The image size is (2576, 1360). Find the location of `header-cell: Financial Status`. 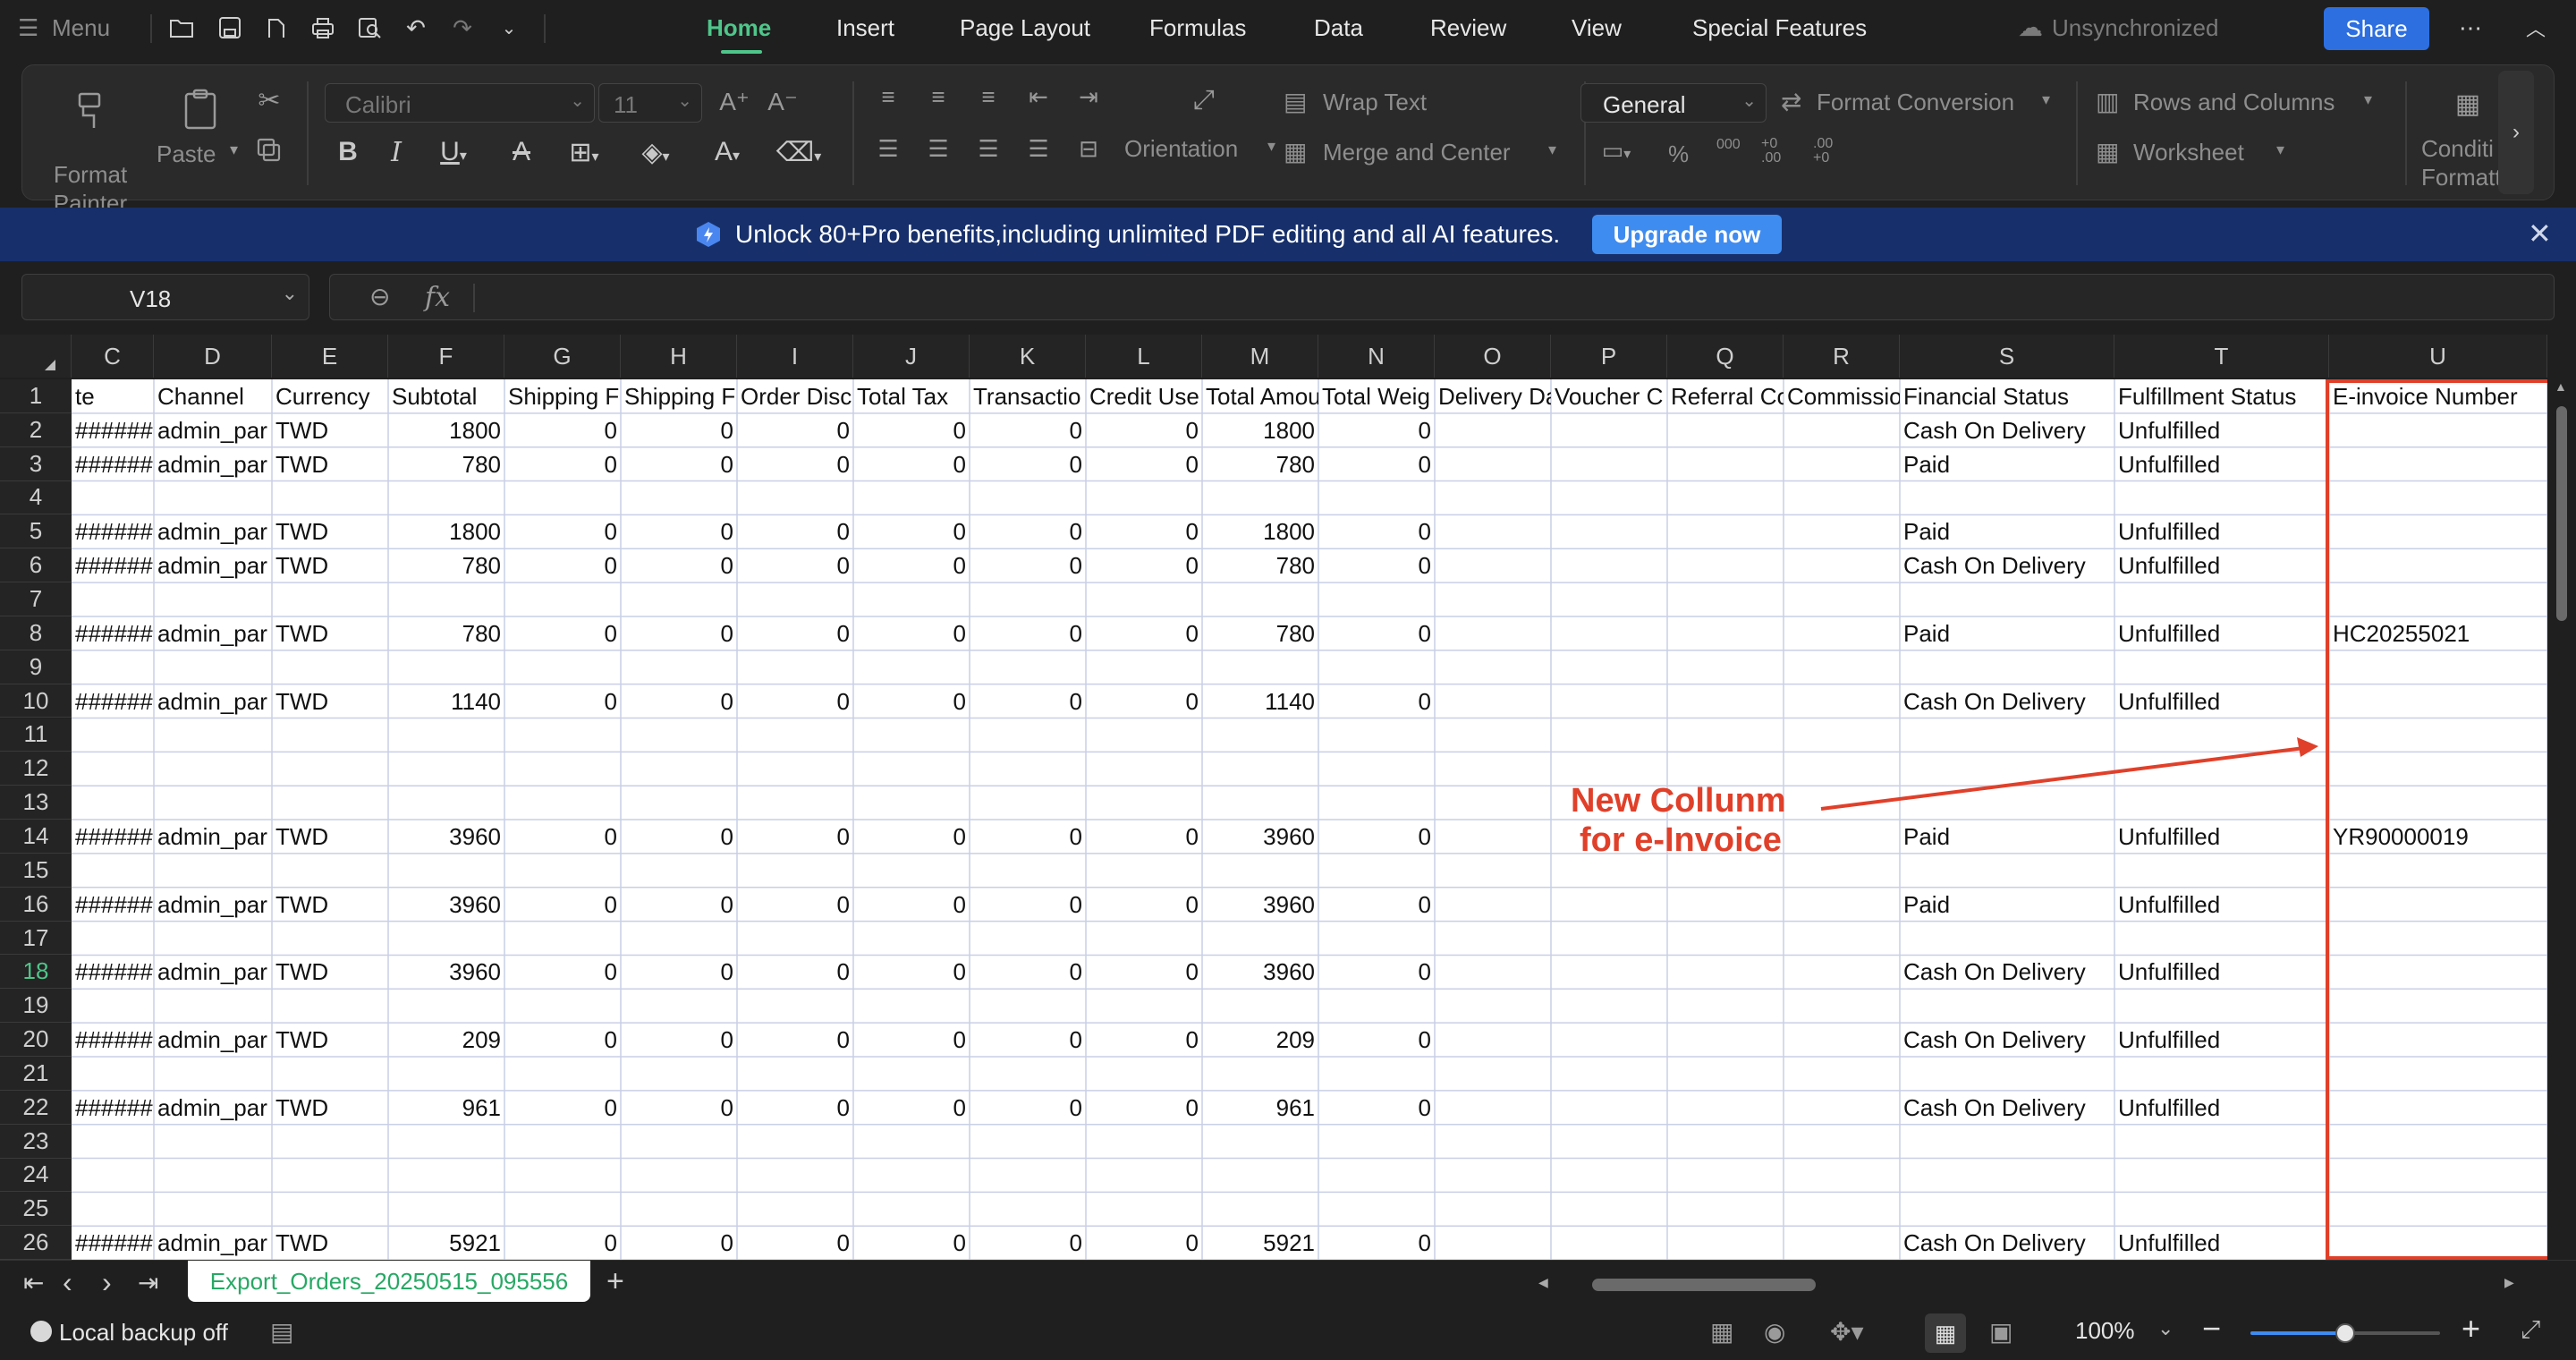

header-cell: Financial Status is located at coordinates (2007, 396).